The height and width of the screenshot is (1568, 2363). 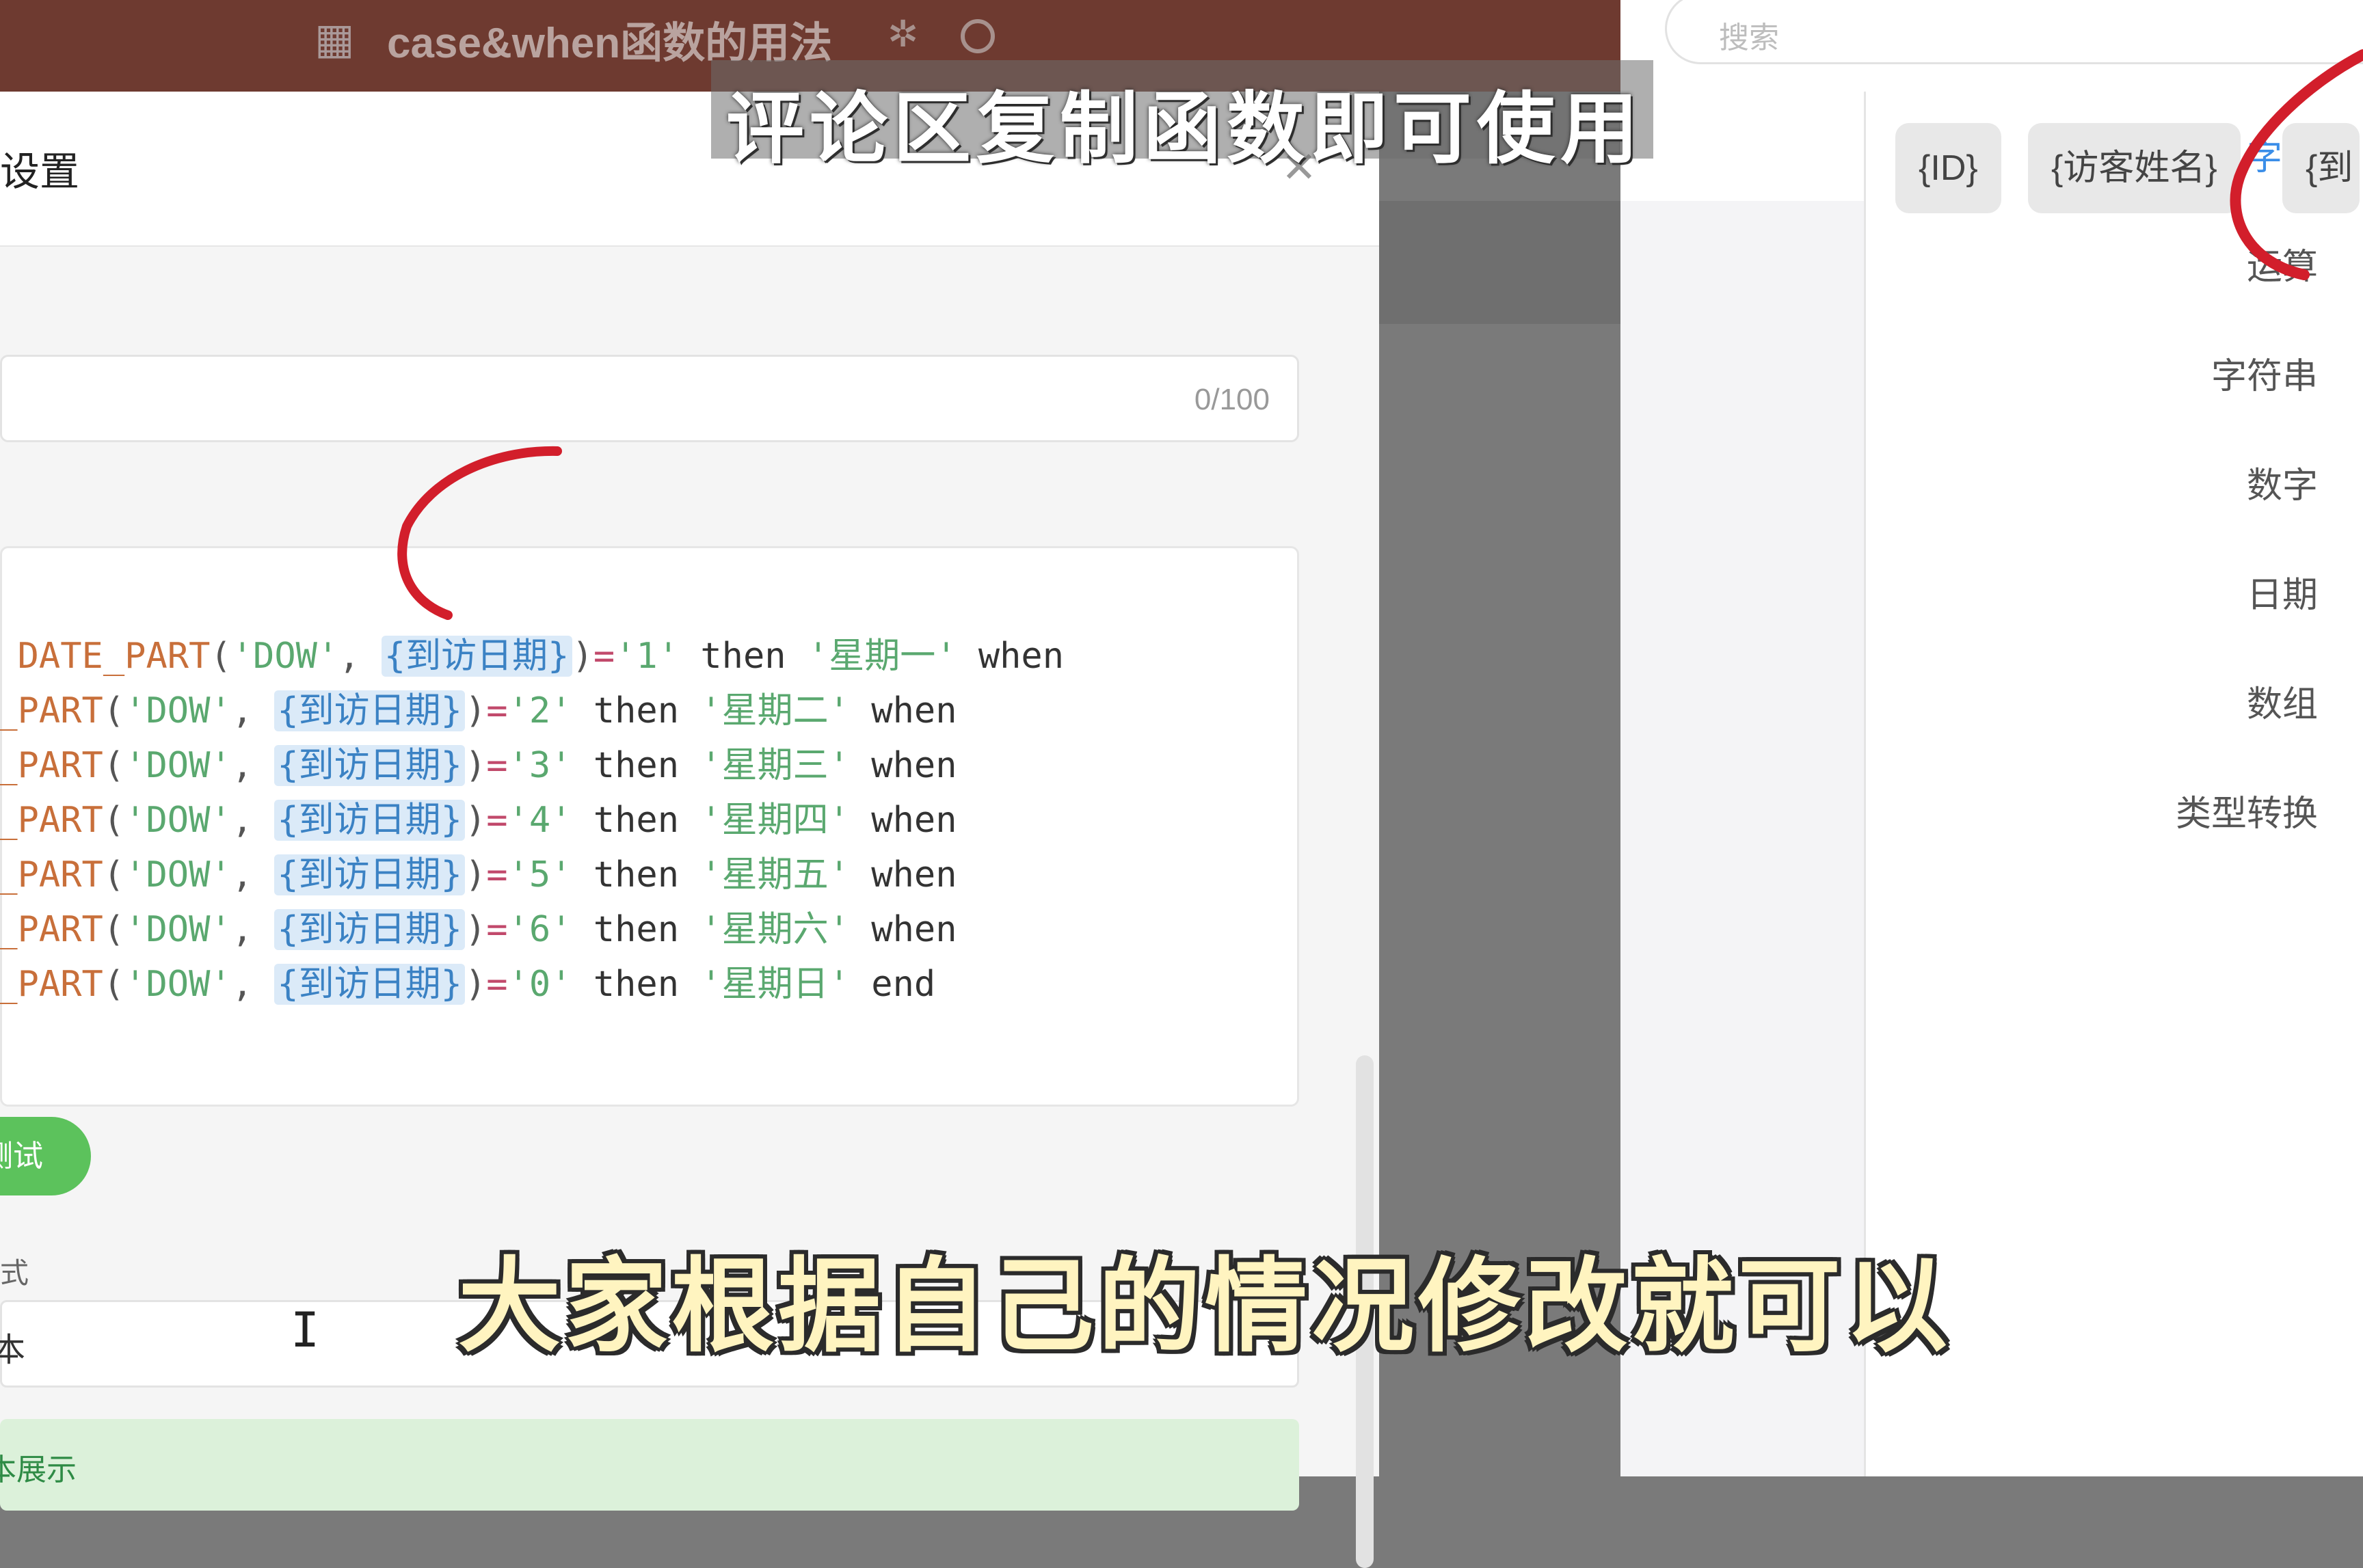 I want to click on code-token: '4', so click(x=540, y=820).